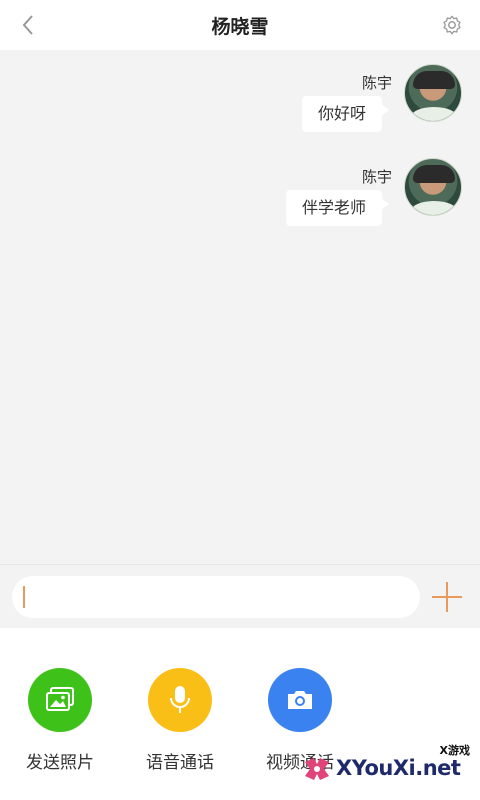 This screenshot has width=480, height=800. I want to click on microphone-icon, so click(180, 699).